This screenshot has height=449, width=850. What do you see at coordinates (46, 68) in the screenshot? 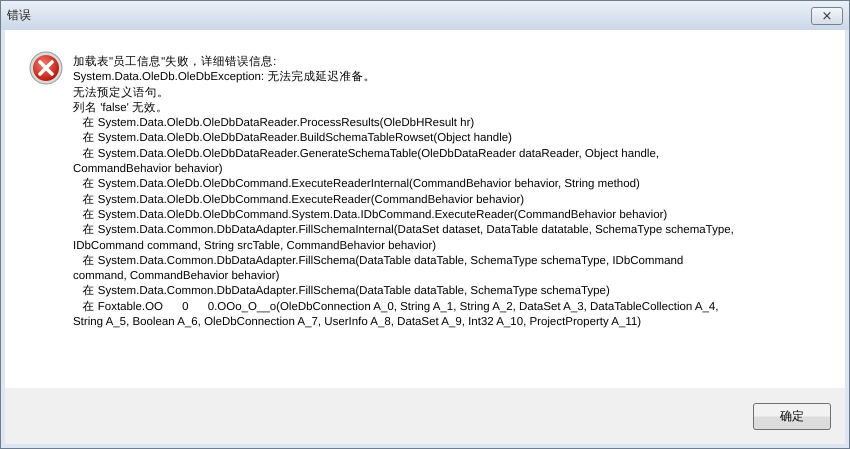
I see `error-icon` at bounding box center [46, 68].